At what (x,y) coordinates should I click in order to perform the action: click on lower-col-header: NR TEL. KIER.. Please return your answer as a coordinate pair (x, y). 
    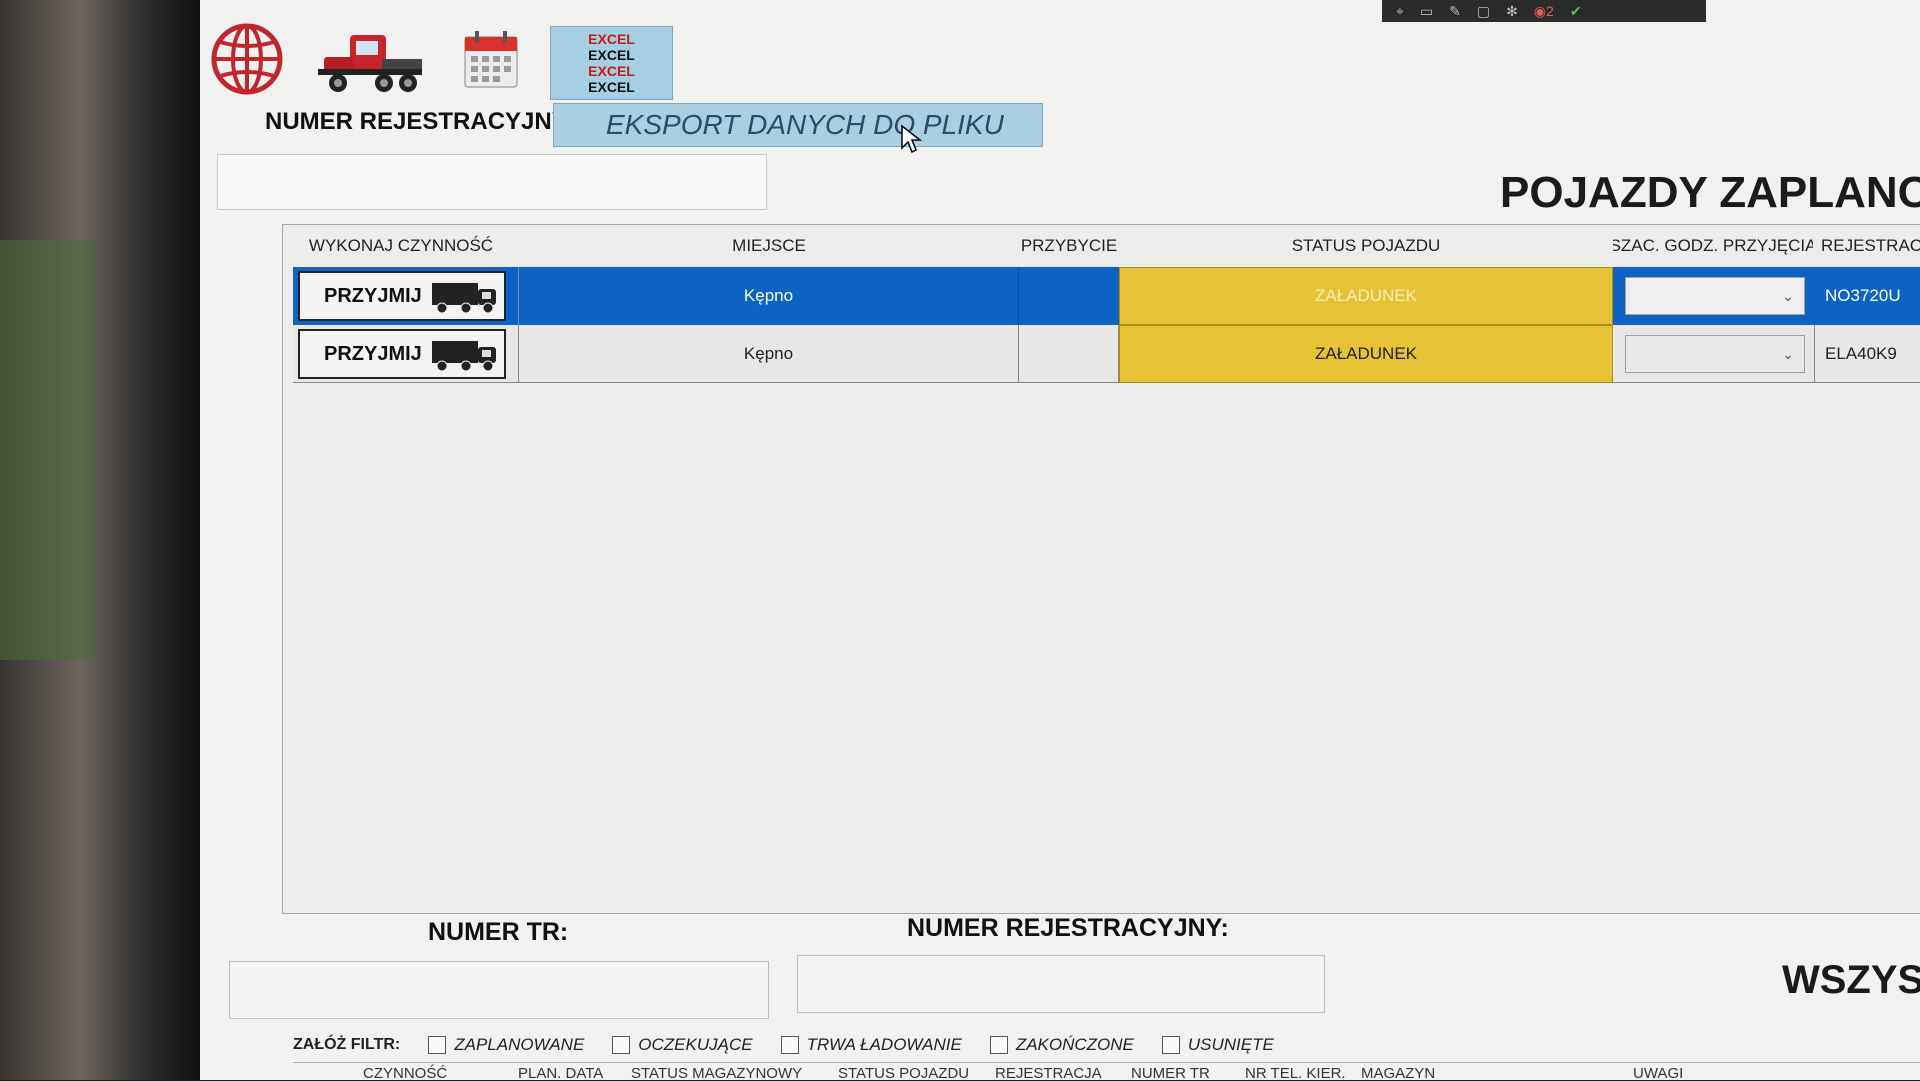
    Looking at the image, I should click on (1295, 1073).